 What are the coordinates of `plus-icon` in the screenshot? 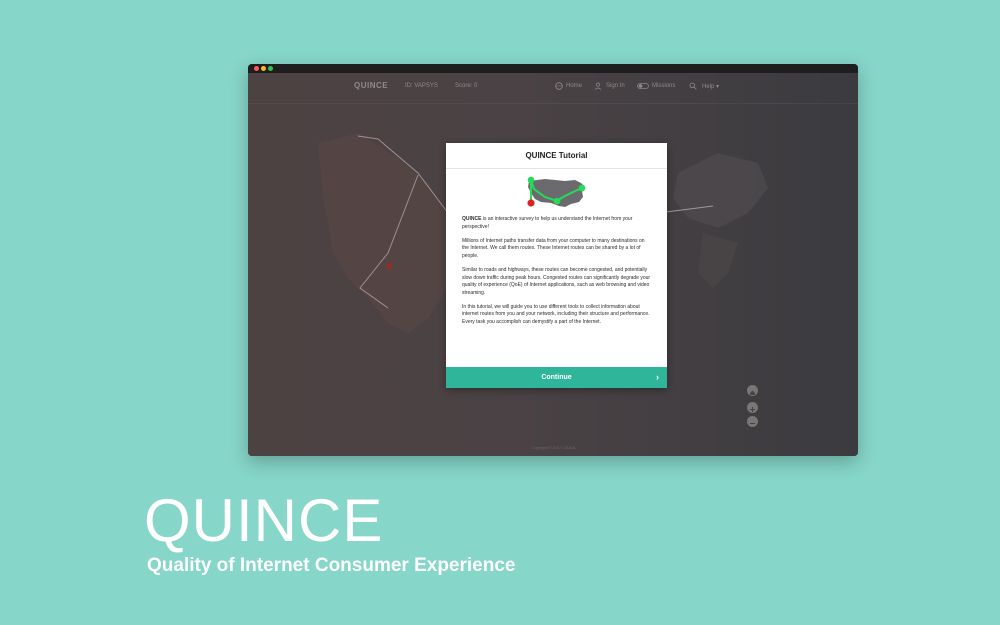 It's located at (752, 409).